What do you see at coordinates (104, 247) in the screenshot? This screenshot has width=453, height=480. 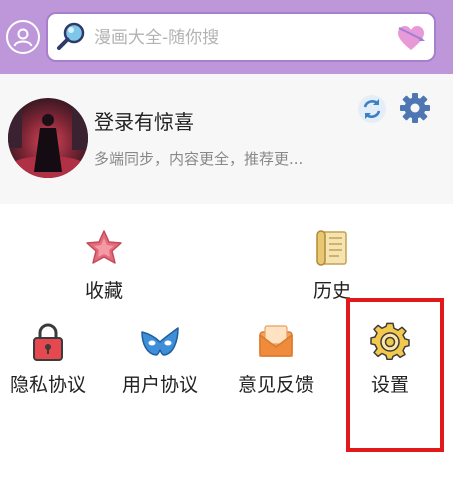 I see `star-icon` at bounding box center [104, 247].